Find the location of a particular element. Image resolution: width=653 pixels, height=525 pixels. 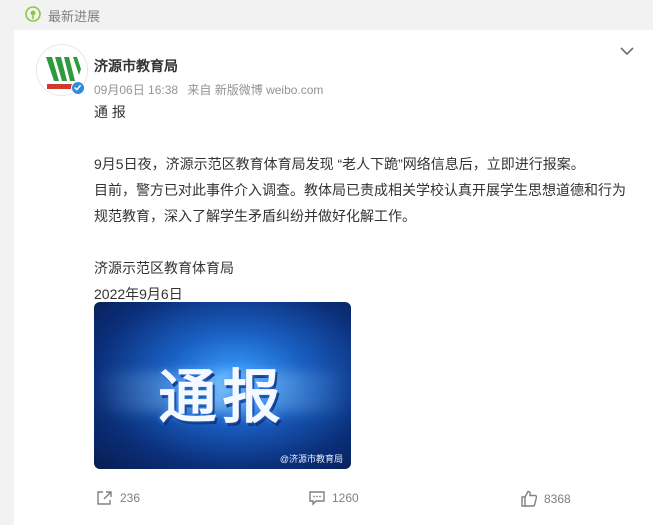

location-pin-icon is located at coordinates (33, 14).